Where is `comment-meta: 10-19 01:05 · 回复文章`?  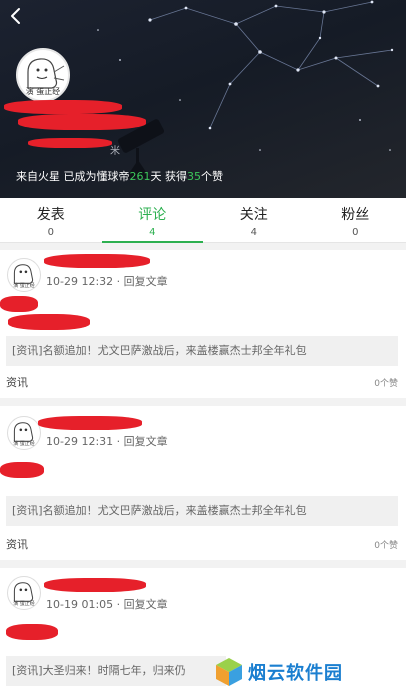
comment-meta: 10-19 01:05 · 回复文章 is located at coordinates (107, 604).